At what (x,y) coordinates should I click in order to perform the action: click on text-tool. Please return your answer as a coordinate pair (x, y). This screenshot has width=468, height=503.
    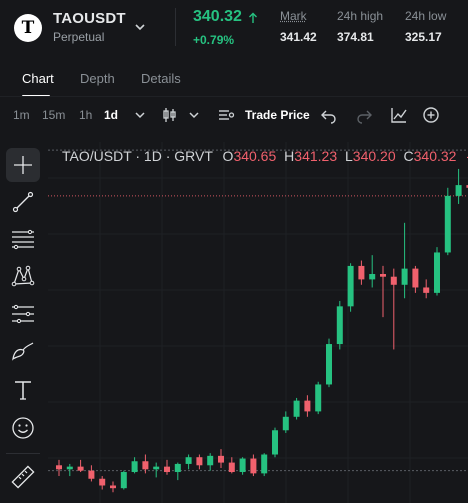
    Looking at the image, I should click on (23, 390).